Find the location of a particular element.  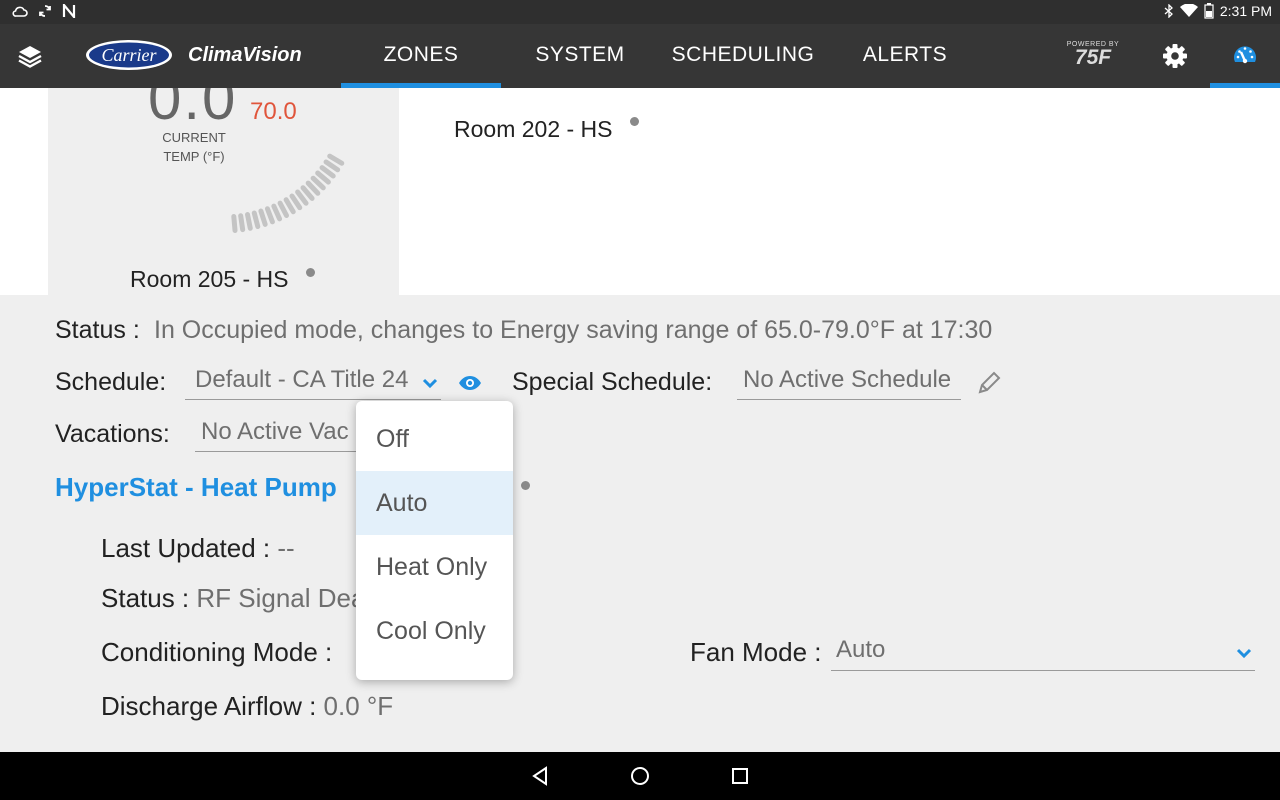

zone-card-room-205: 0.0 70.0 CURRENT TEMP (°F) Room 205 - HS is located at coordinates (223, 191).